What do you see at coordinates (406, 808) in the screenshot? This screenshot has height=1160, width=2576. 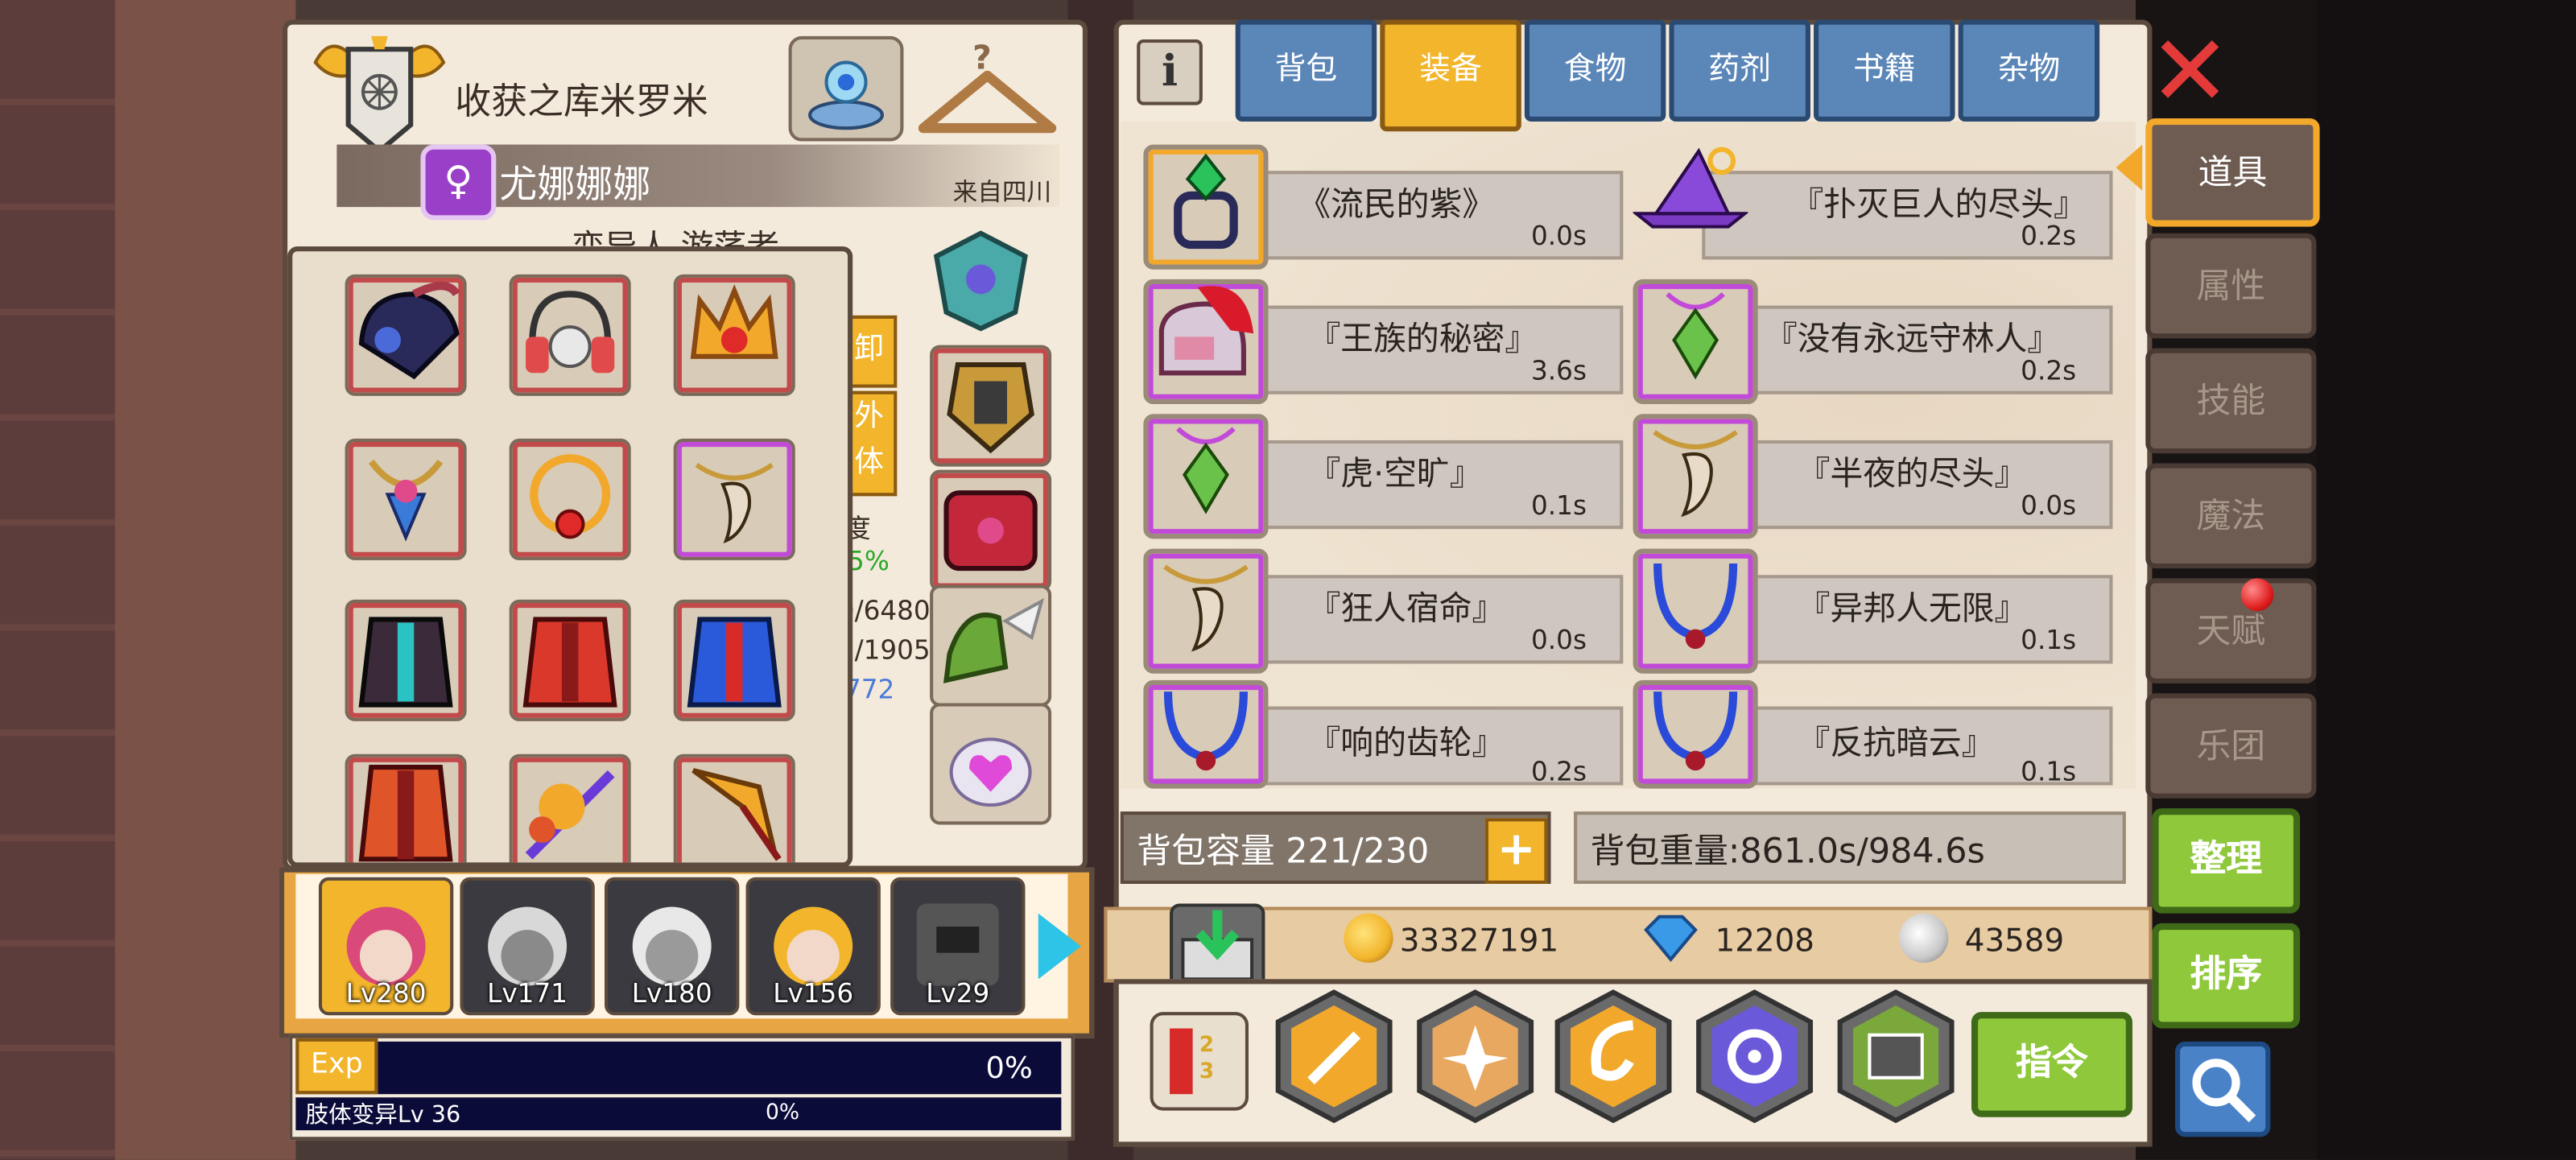 I see `equip-slot-robe` at bounding box center [406, 808].